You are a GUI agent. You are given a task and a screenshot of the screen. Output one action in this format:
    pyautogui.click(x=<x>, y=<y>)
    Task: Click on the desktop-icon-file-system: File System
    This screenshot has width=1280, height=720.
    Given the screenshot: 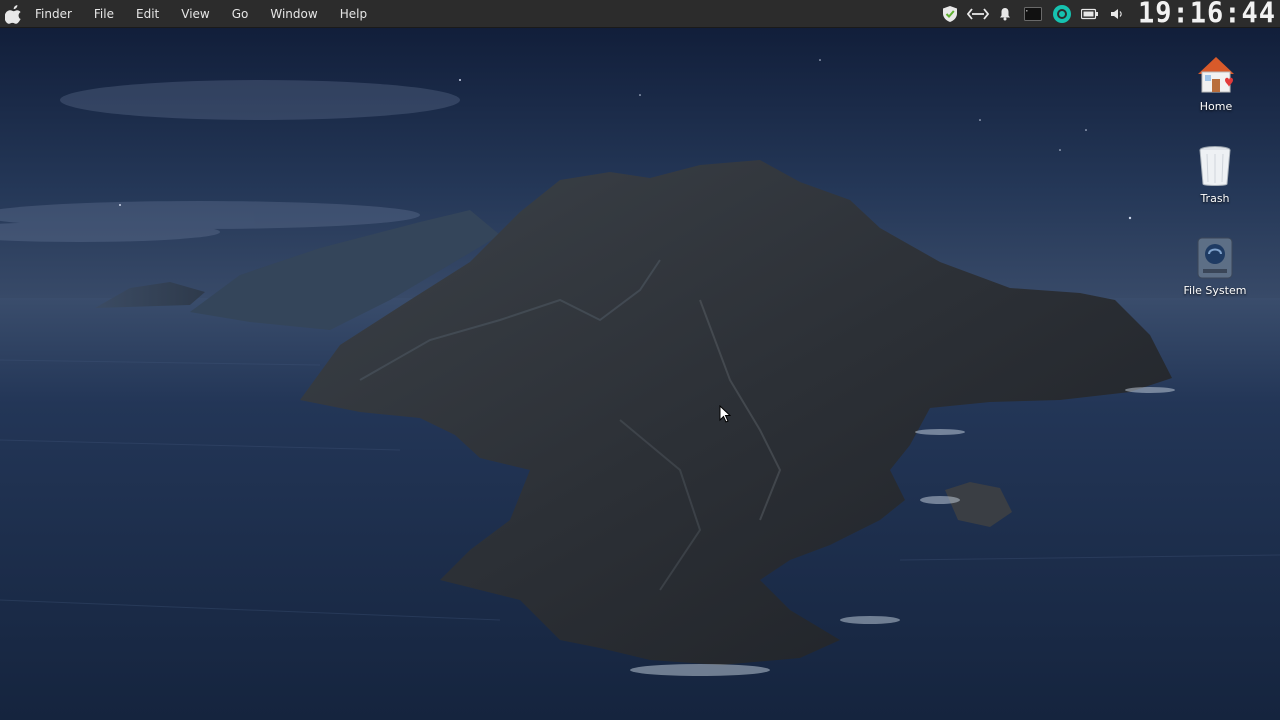 What is the action you would take?
    pyautogui.click(x=1215, y=265)
    